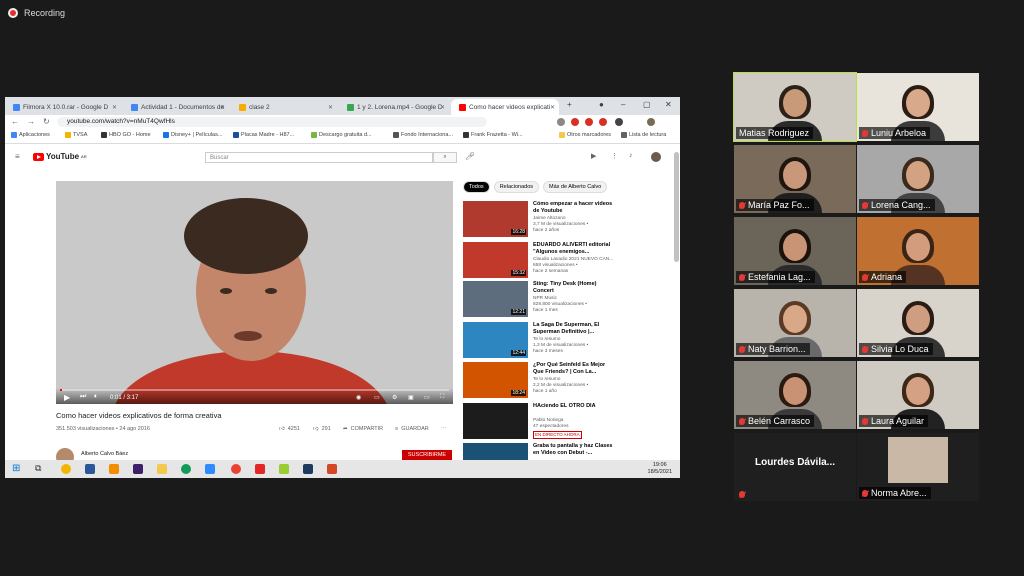 This screenshot has width=1024, height=576. Describe the element at coordinates (31, 121) in the screenshot. I see `forward-icon: →` at that location.